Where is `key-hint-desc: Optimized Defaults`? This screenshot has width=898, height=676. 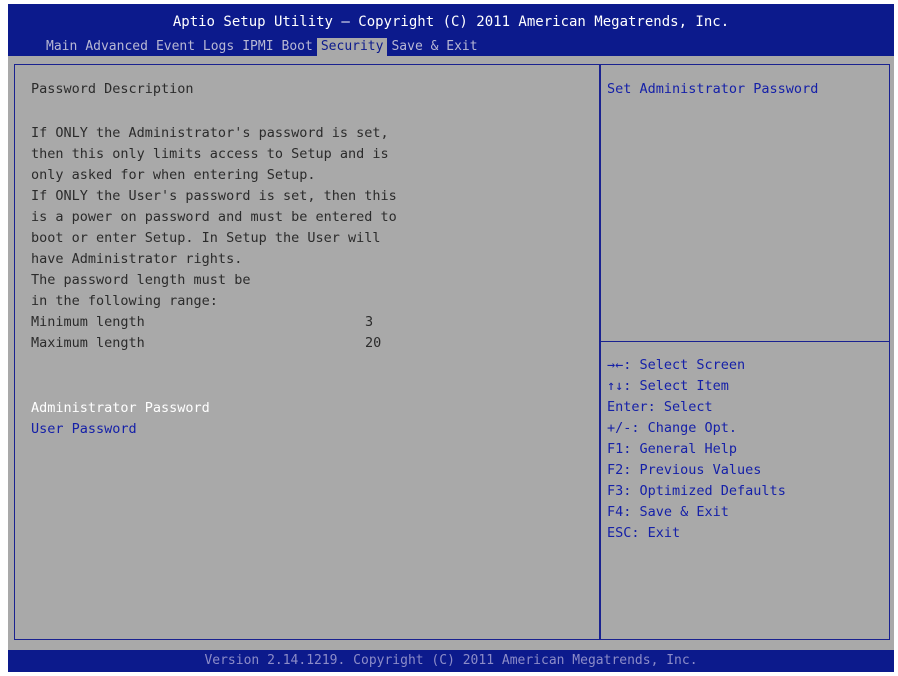
key-hint-desc: Optimized Defaults is located at coordinates (708, 491).